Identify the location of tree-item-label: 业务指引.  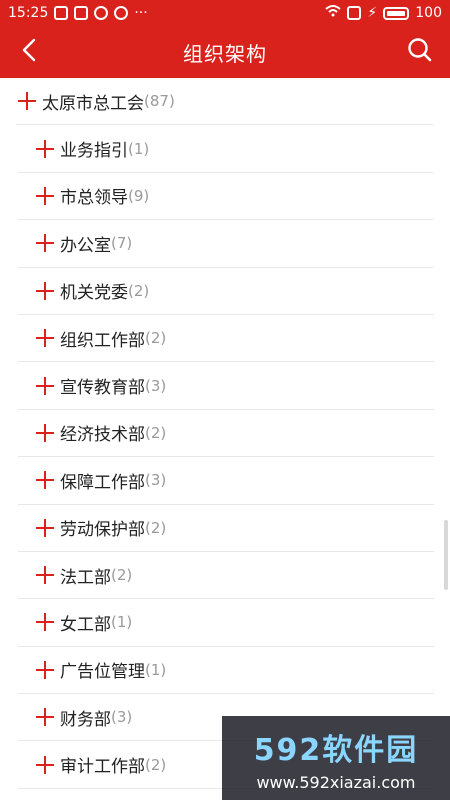
(94, 151).